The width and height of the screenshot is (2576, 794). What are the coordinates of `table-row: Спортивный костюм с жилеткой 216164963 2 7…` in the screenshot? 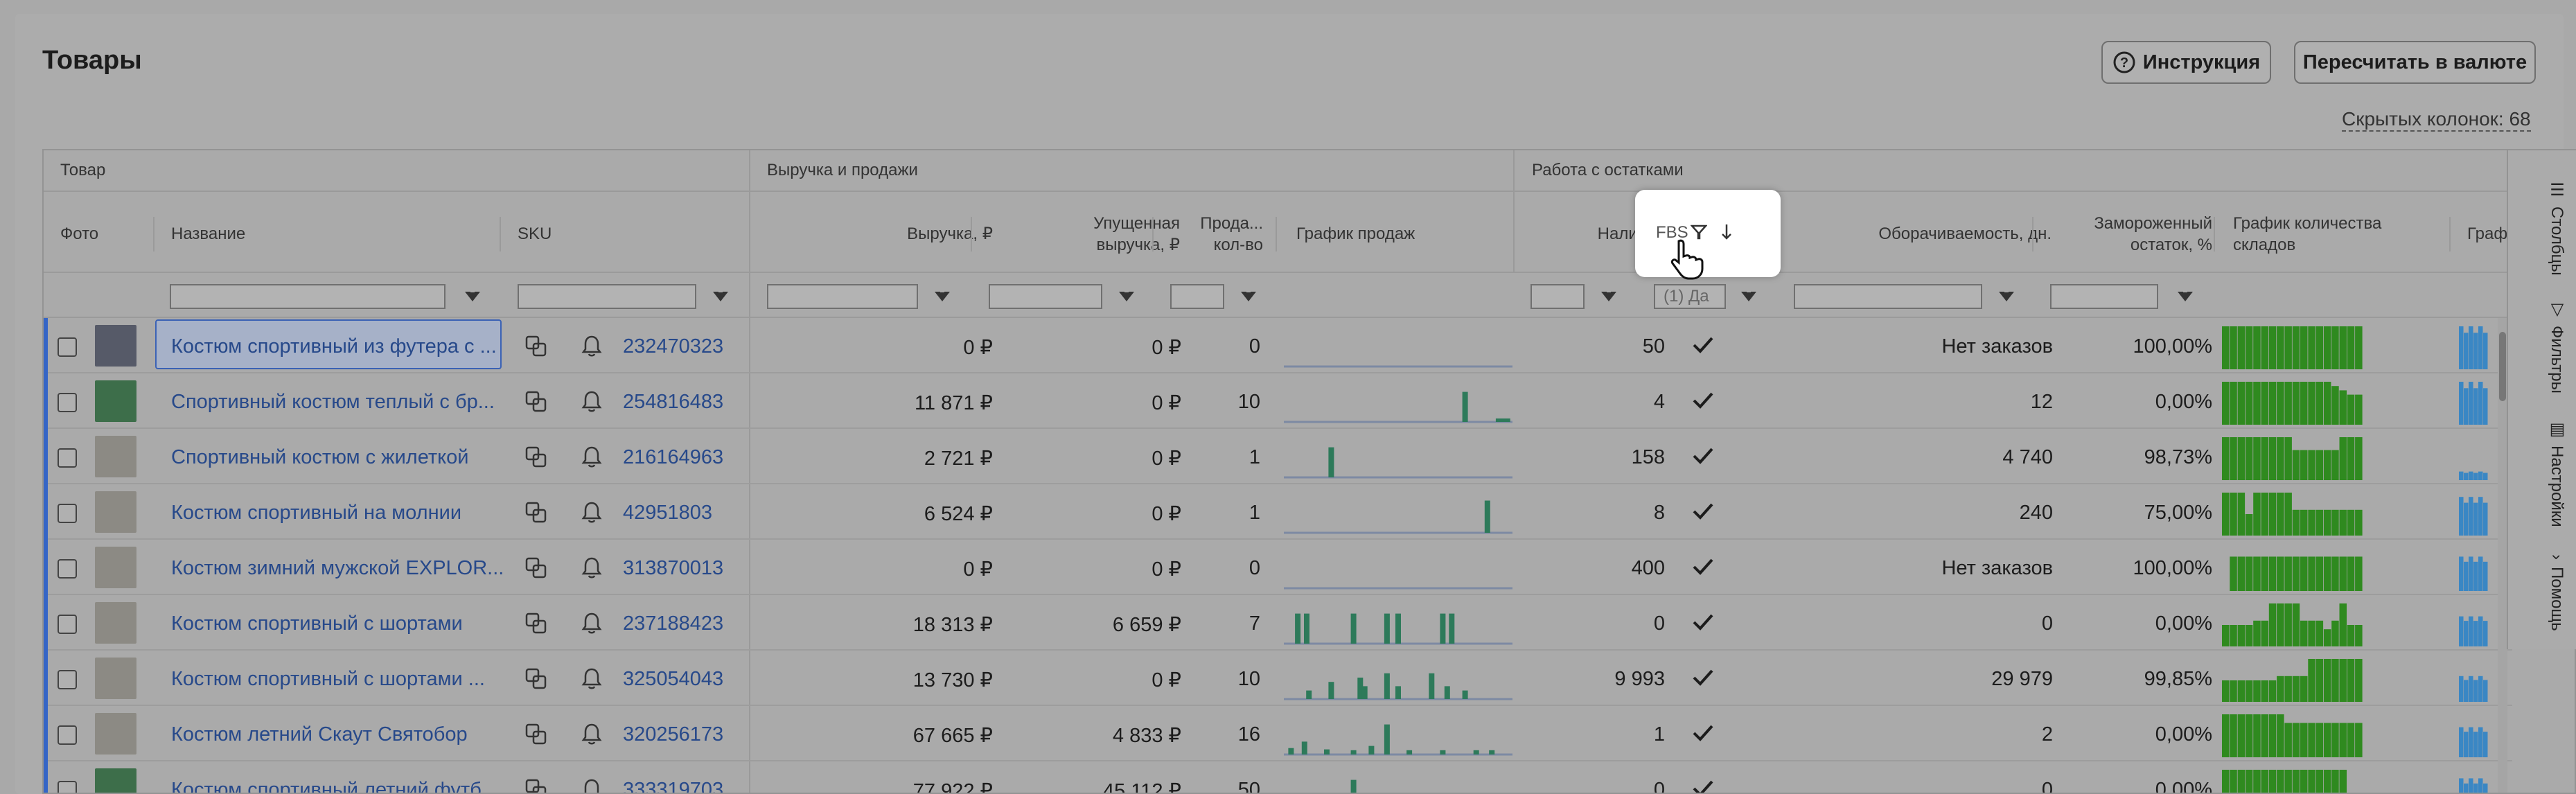 It's located at (1278, 456).